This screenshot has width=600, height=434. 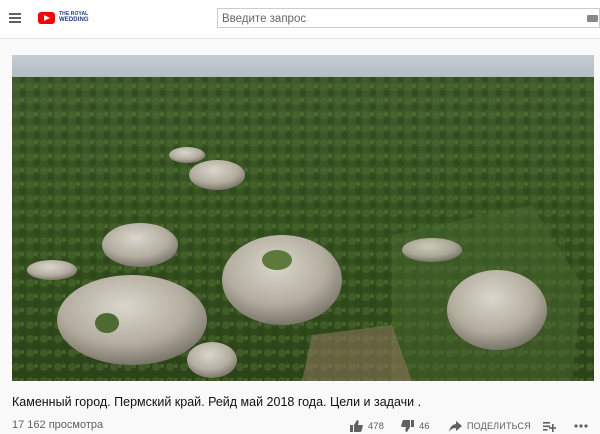 I want to click on hamburger-menu-icon, so click(x=15, y=18).